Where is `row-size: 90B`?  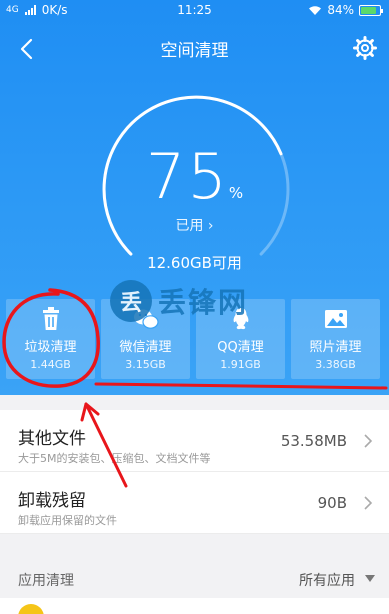 row-size: 90B is located at coordinates (332, 503).